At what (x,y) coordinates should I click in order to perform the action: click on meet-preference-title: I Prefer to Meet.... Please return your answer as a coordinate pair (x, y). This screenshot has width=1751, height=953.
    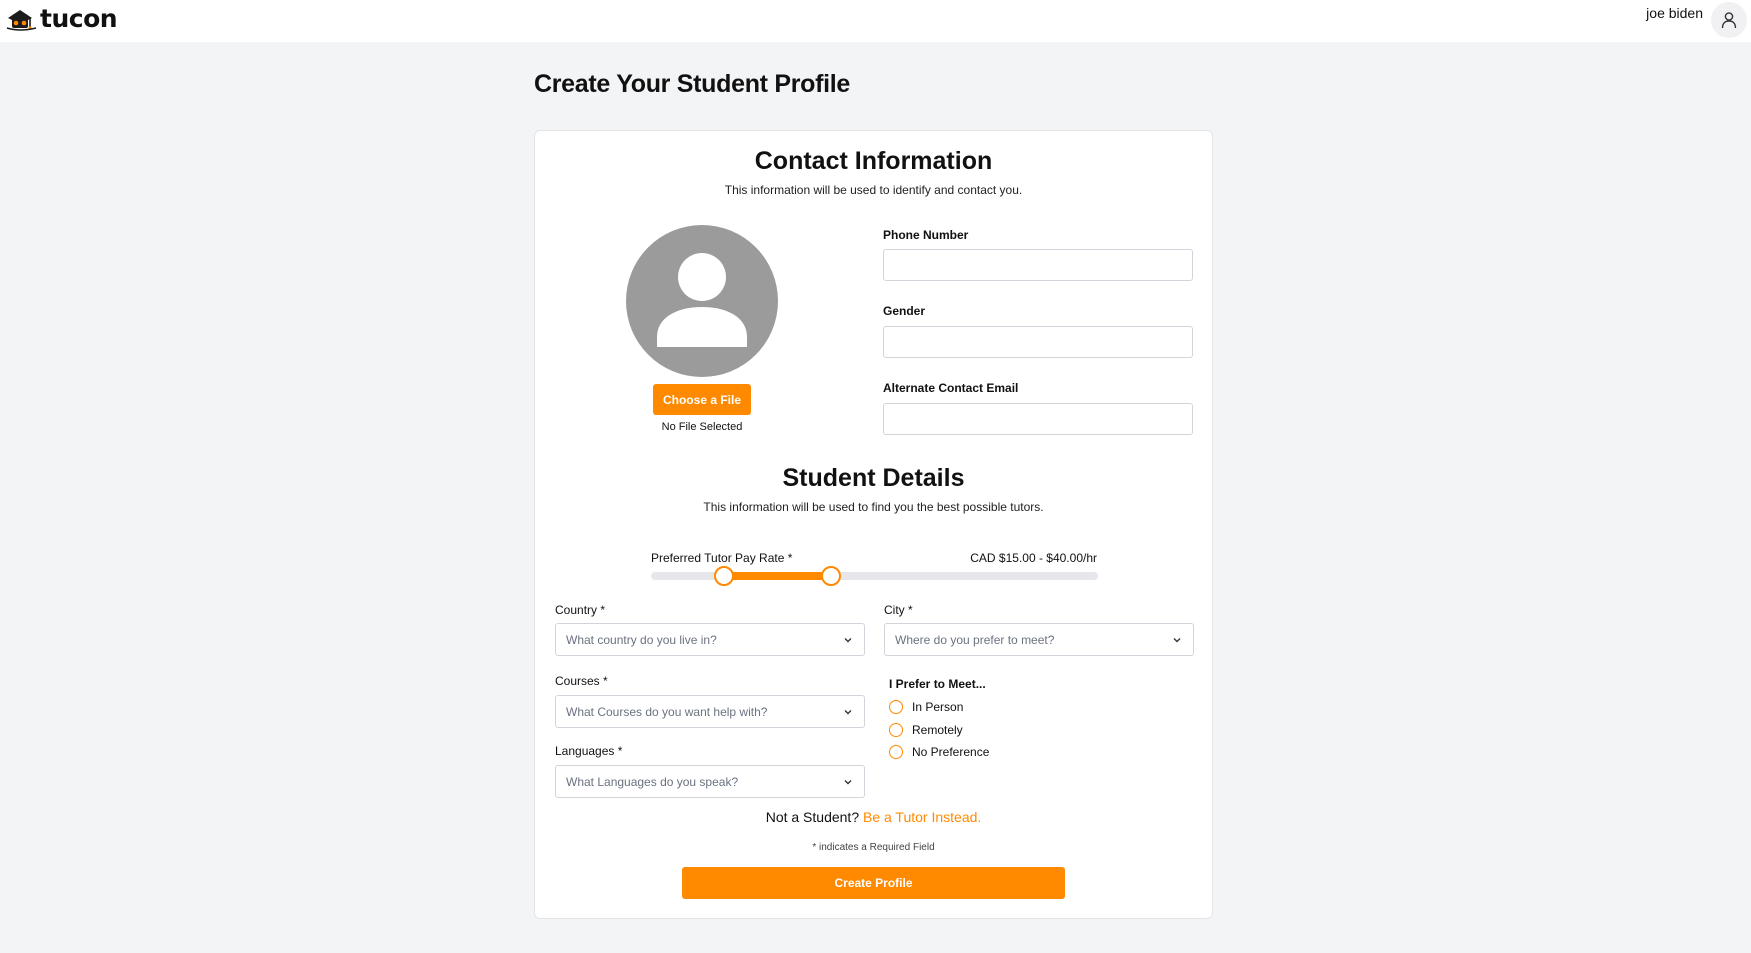
    Looking at the image, I should click on (937, 684).